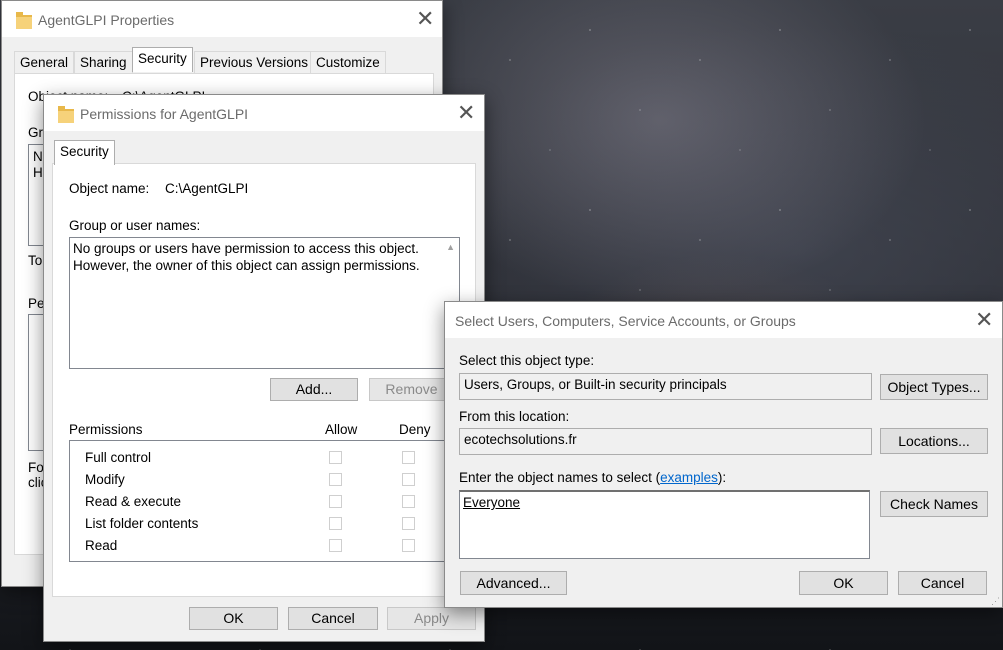  Describe the element at coordinates (264, 113) in the screenshot. I see `permissions-titlebar: Permissions for AgentGLPI ✕` at that location.